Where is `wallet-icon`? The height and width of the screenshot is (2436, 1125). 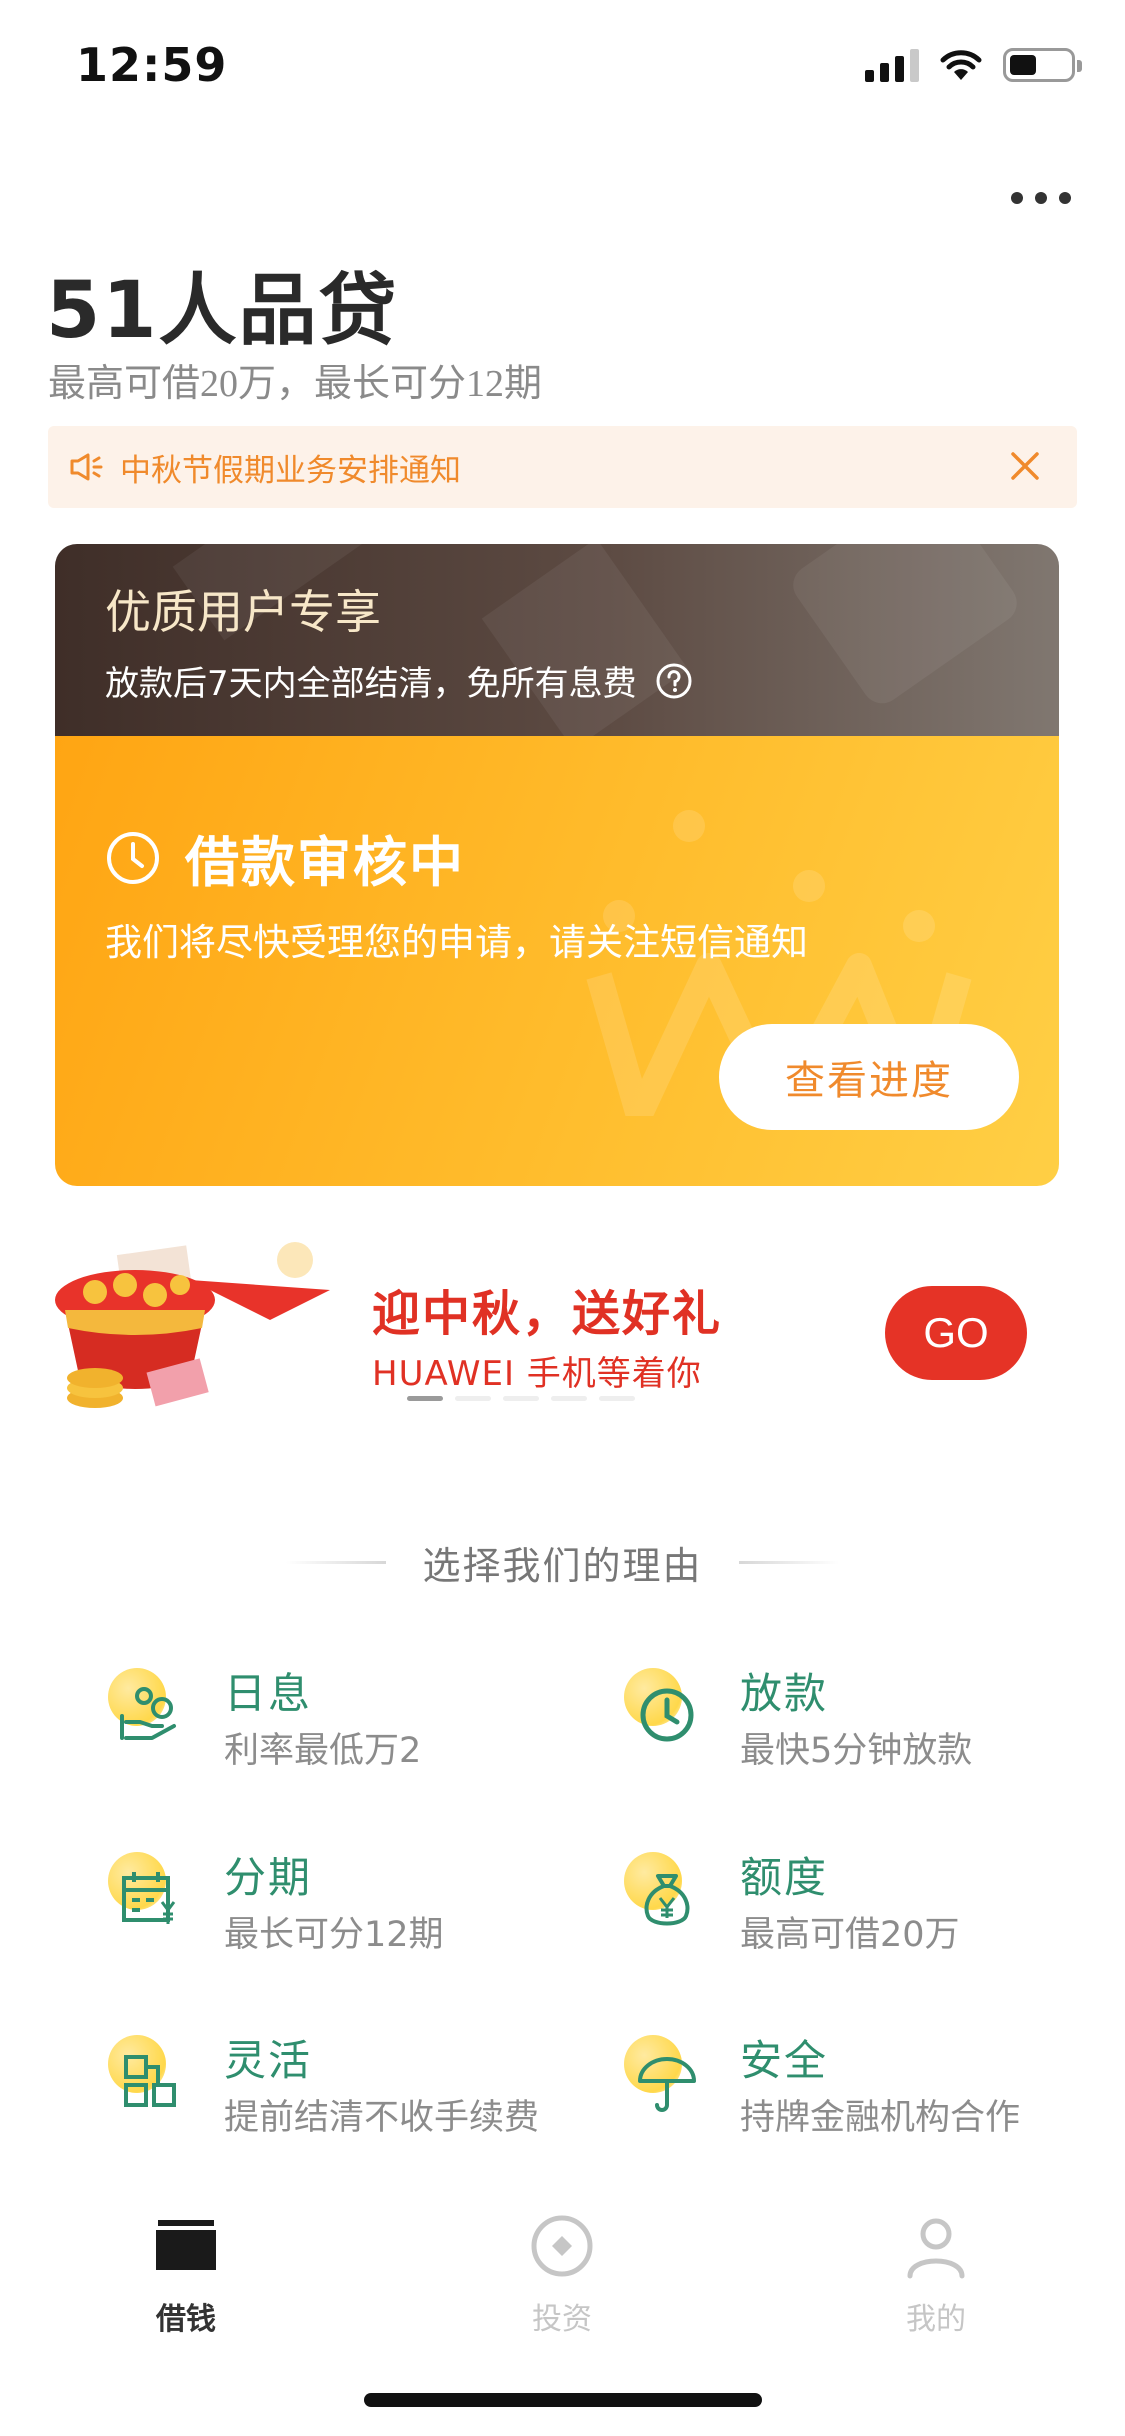 wallet-icon is located at coordinates (186, 2245).